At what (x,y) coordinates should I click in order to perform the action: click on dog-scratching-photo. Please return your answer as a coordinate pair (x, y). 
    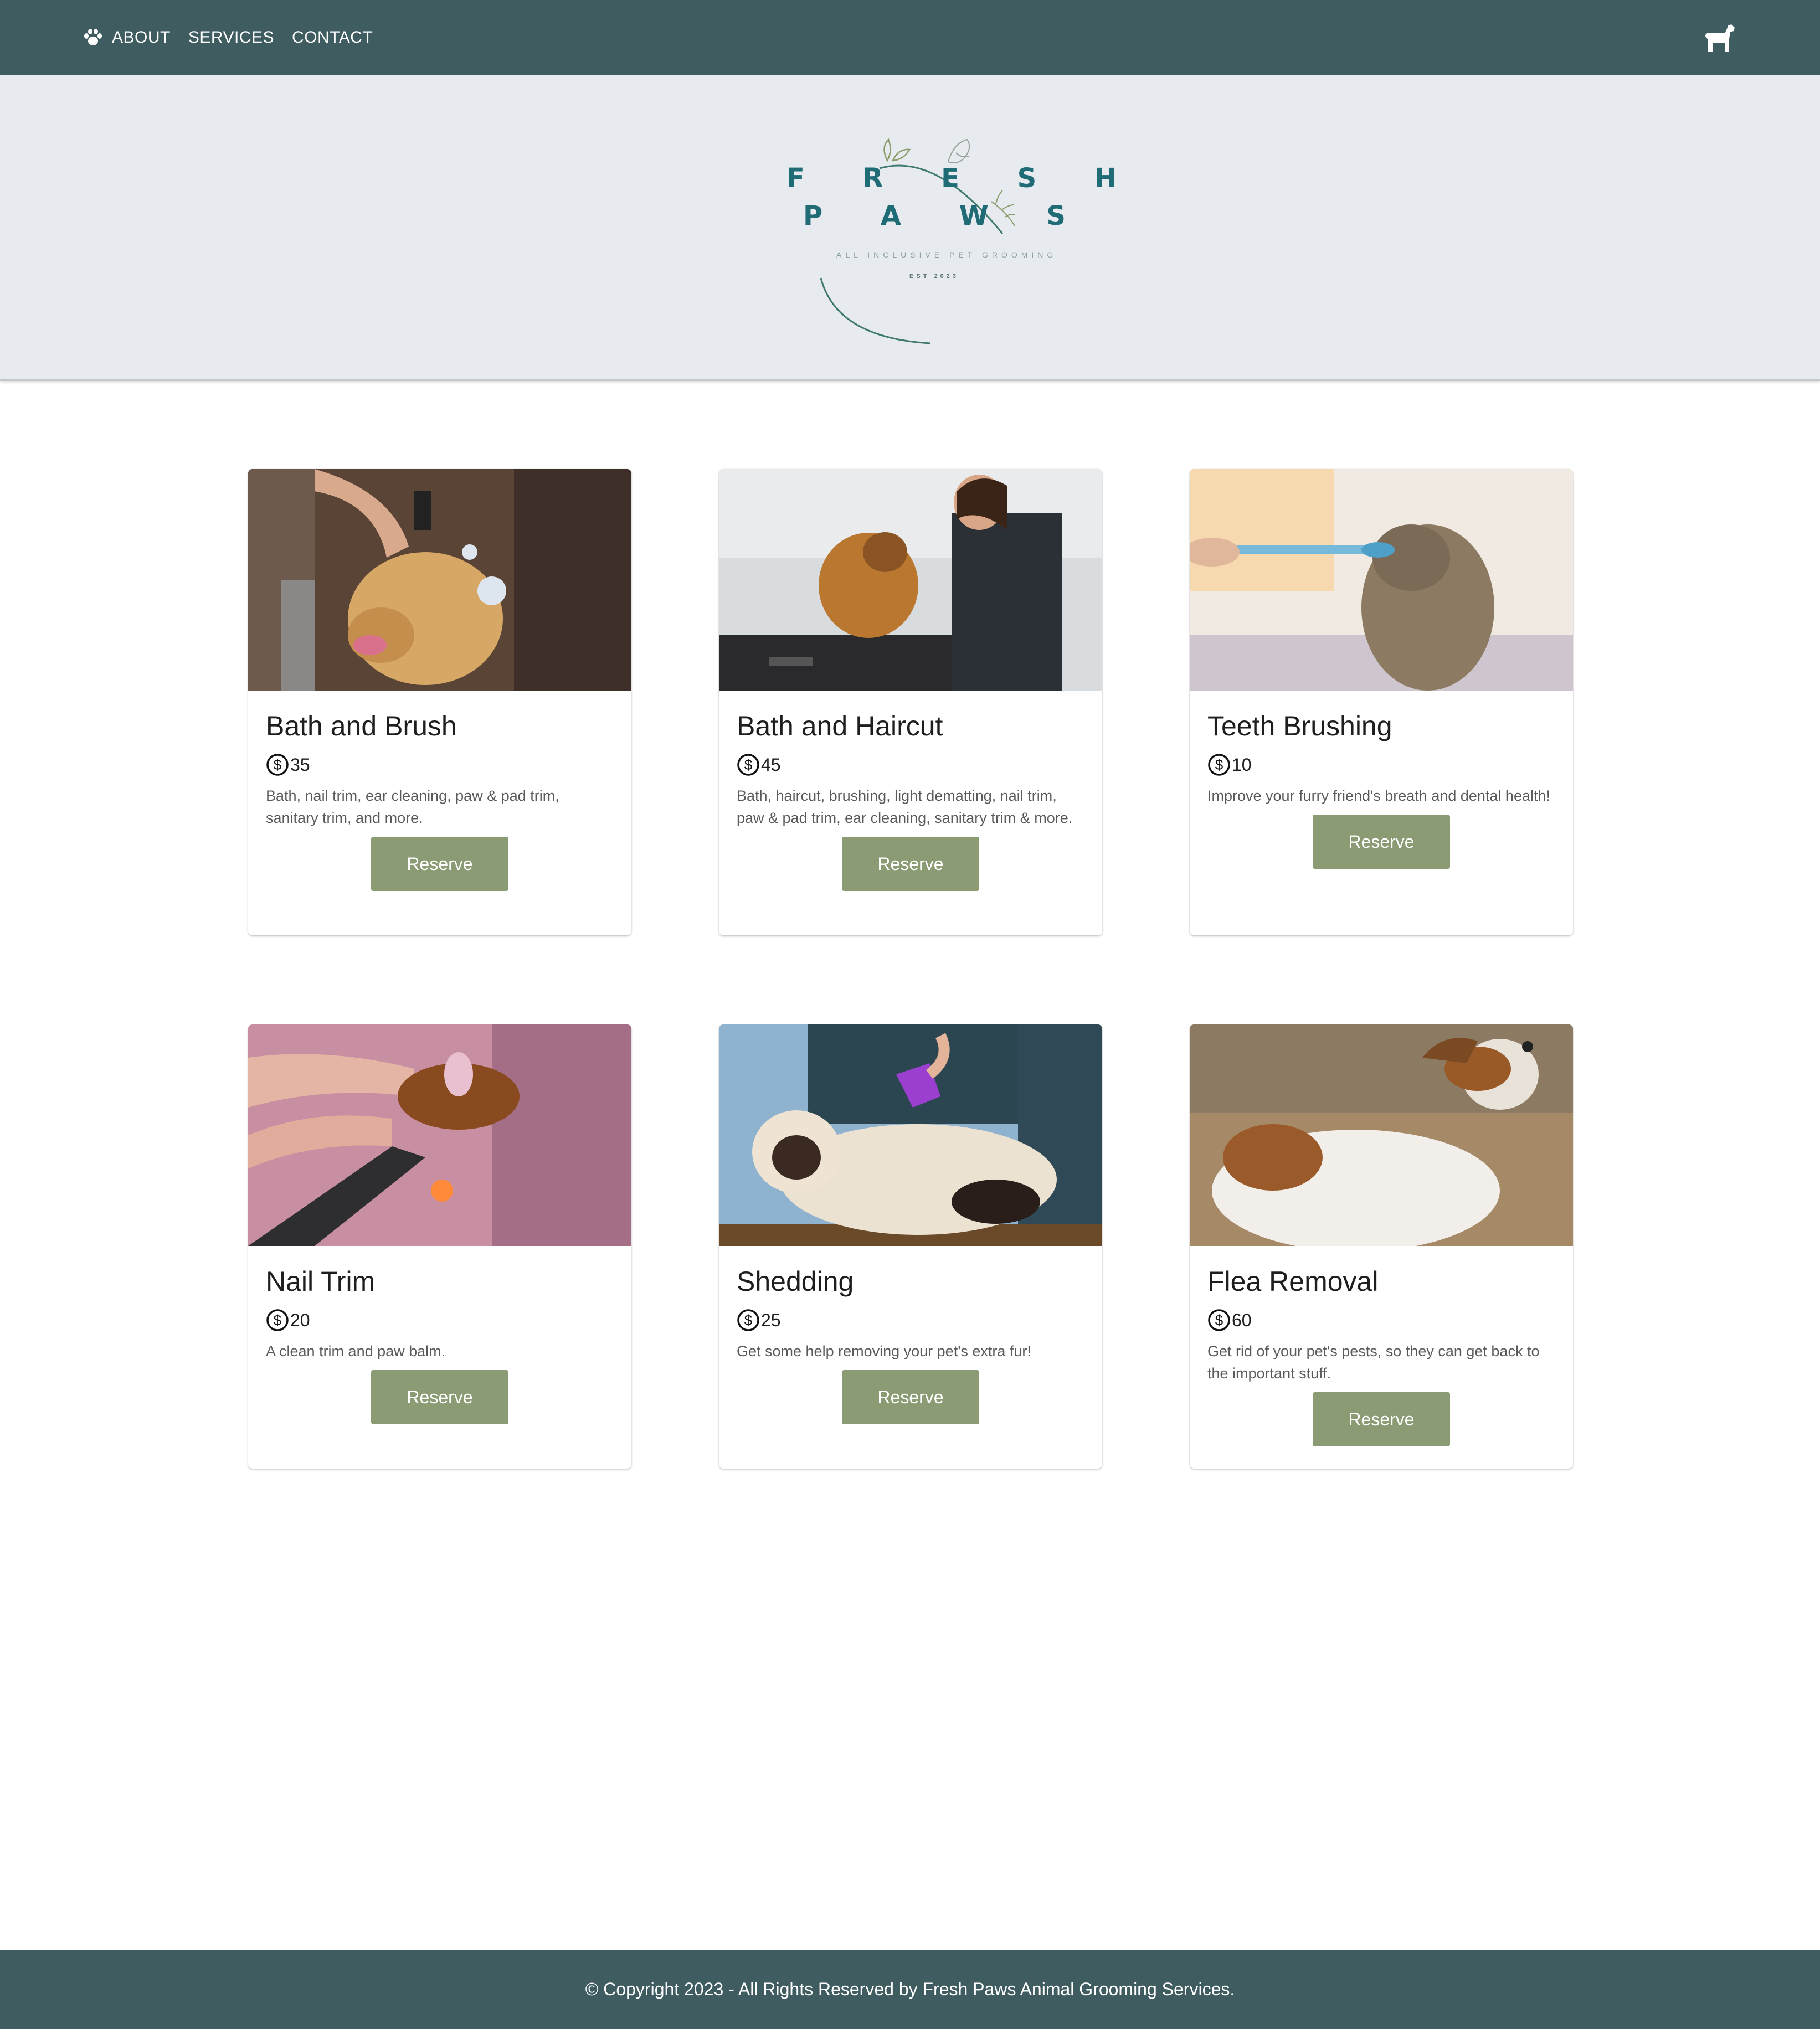
    Looking at the image, I should click on (1381, 1135).